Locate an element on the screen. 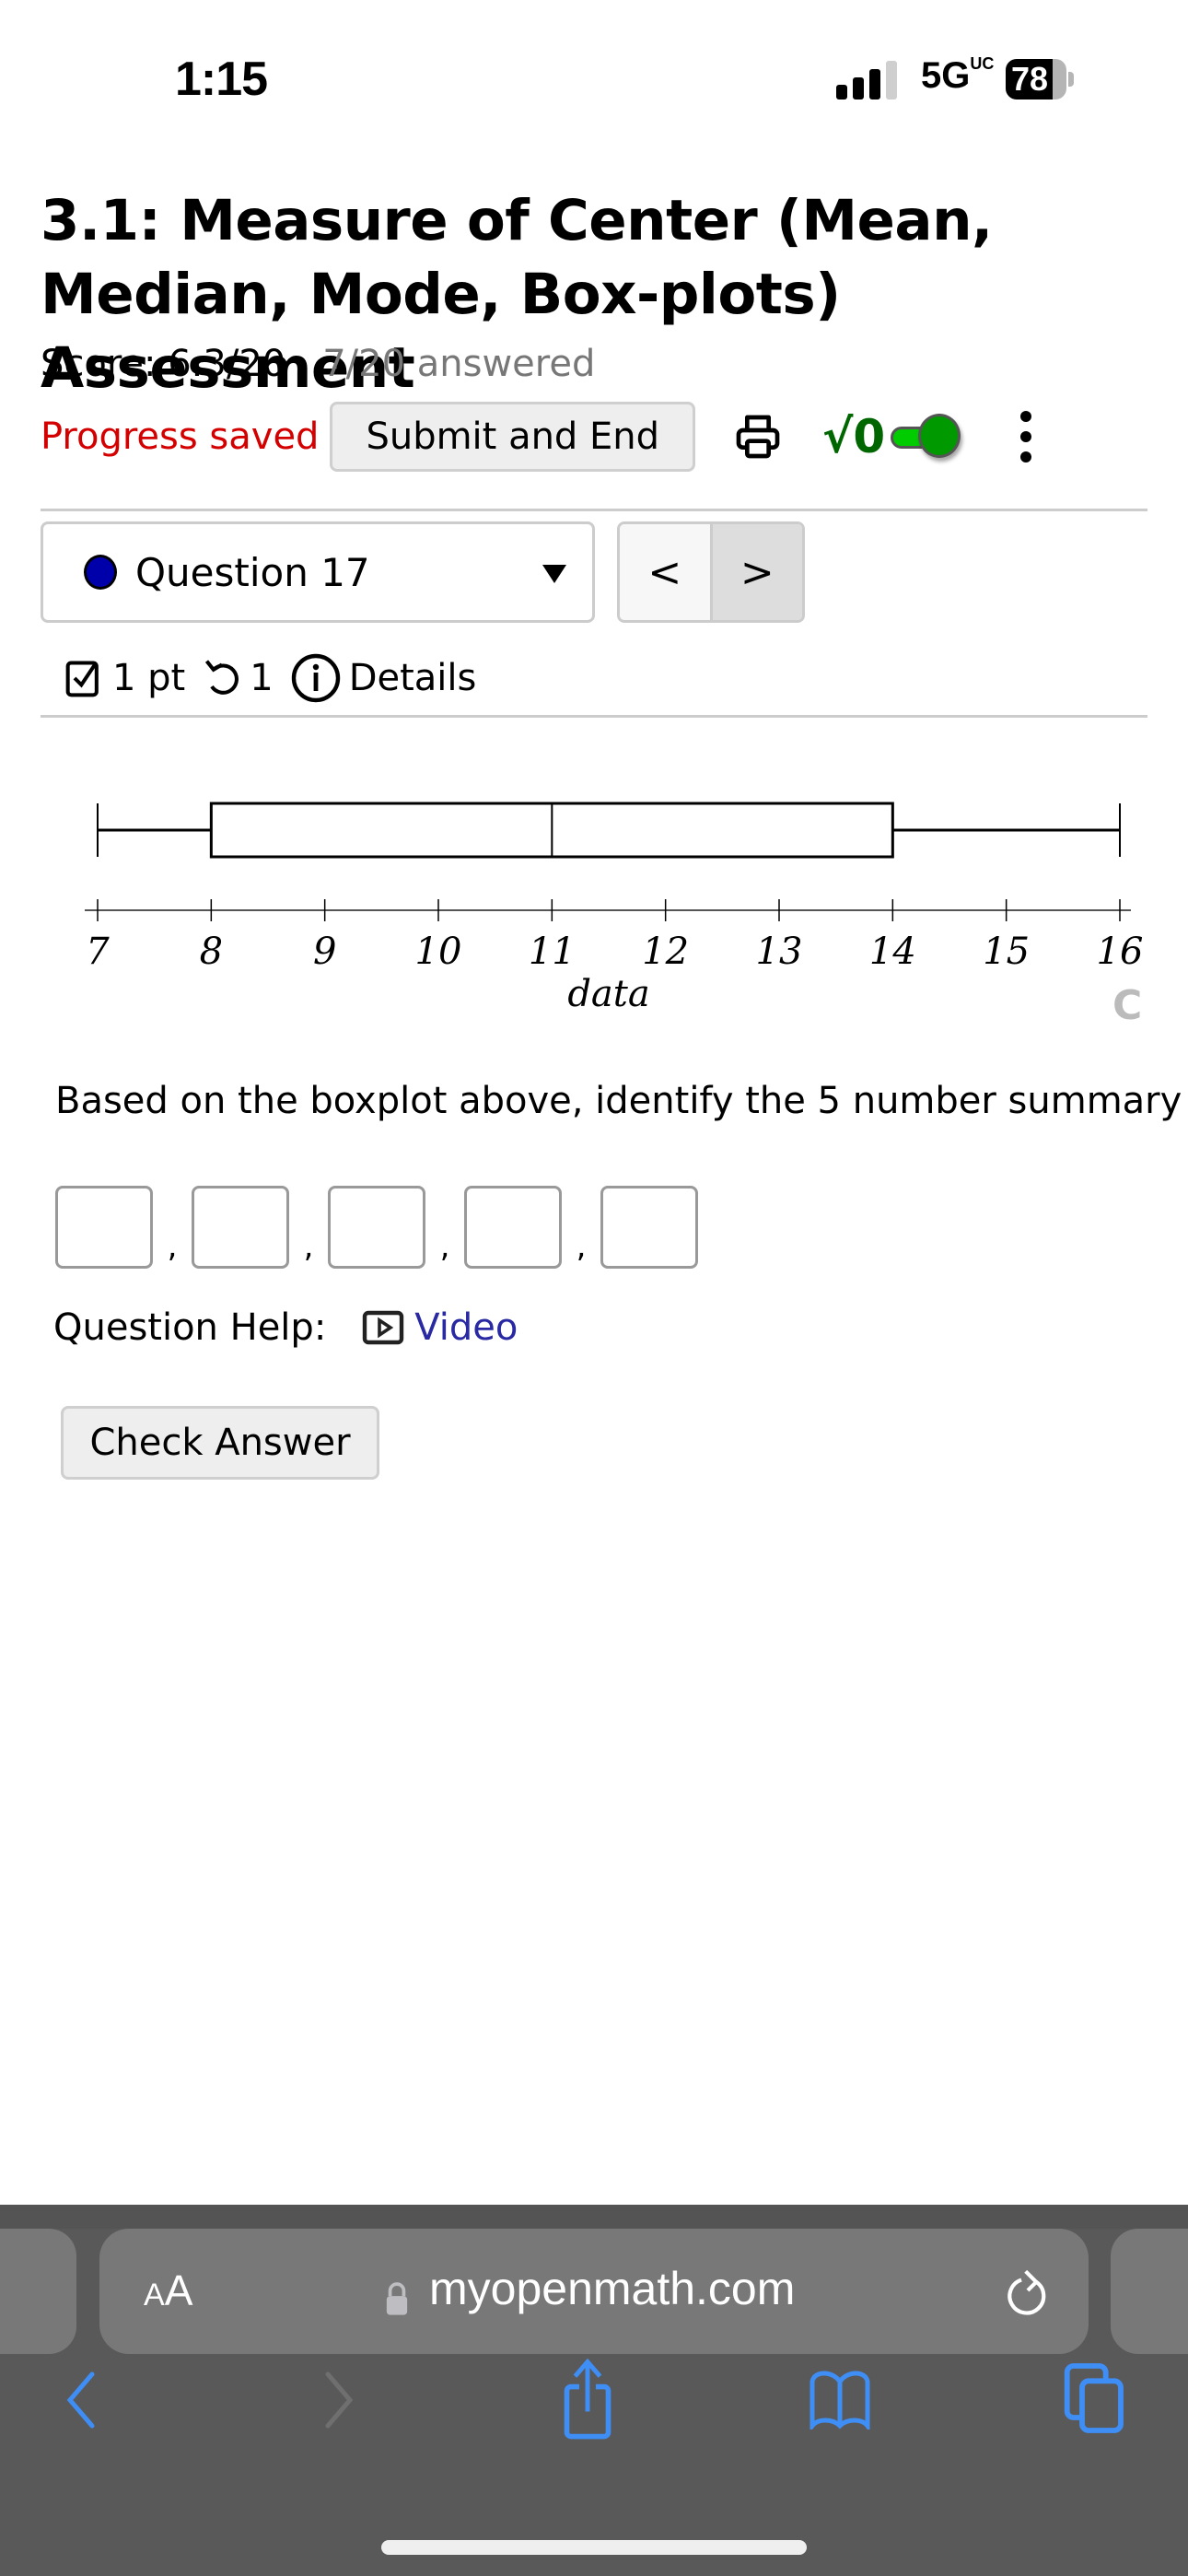 The width and height of the screenshot is (1188, 2576). math-entry-toggle is located at coordinates (926, 437).